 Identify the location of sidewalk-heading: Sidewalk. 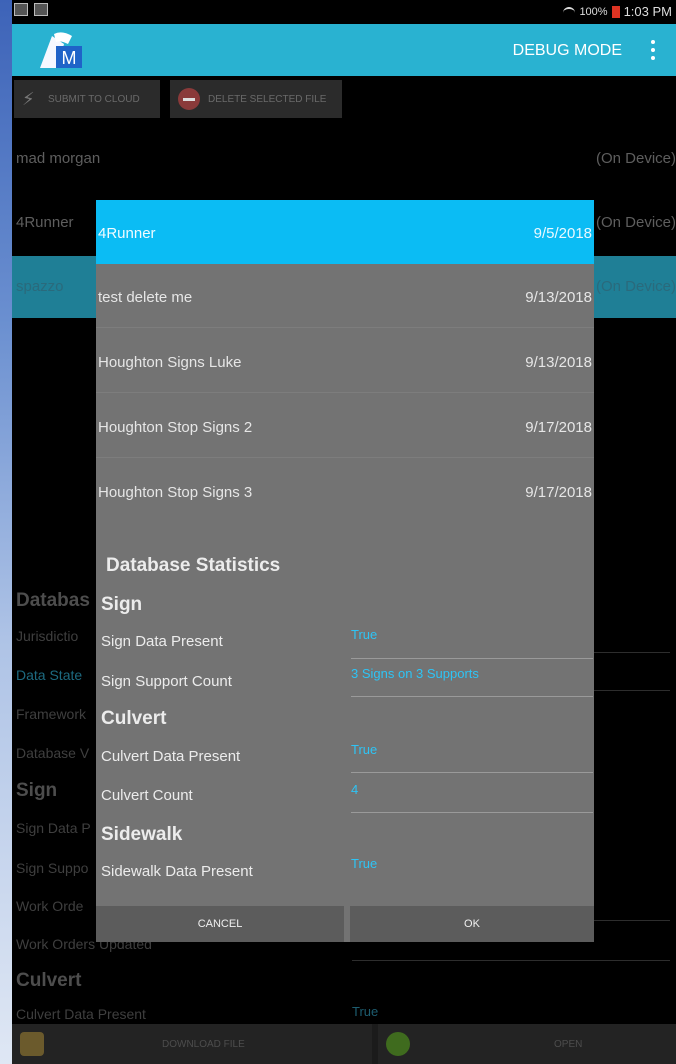
(142, 834).